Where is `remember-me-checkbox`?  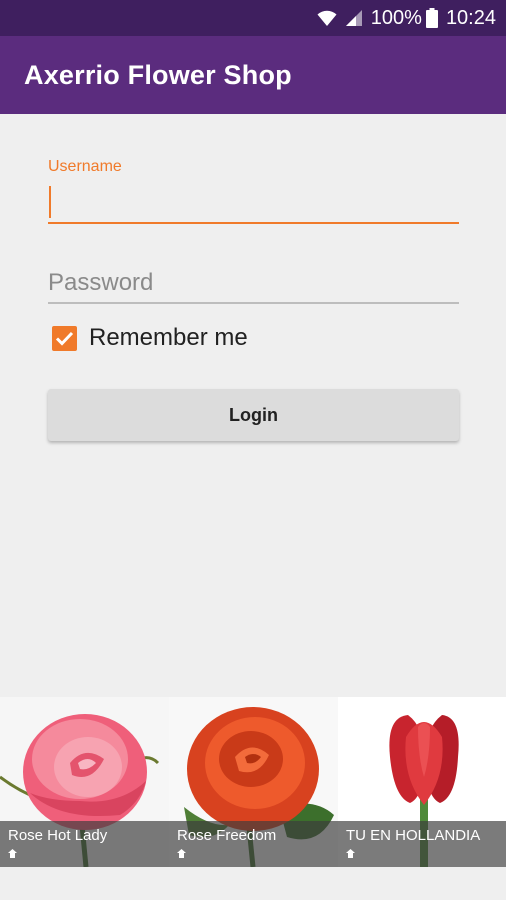 remember-me-checkbox is located at coordinates (64, 338).